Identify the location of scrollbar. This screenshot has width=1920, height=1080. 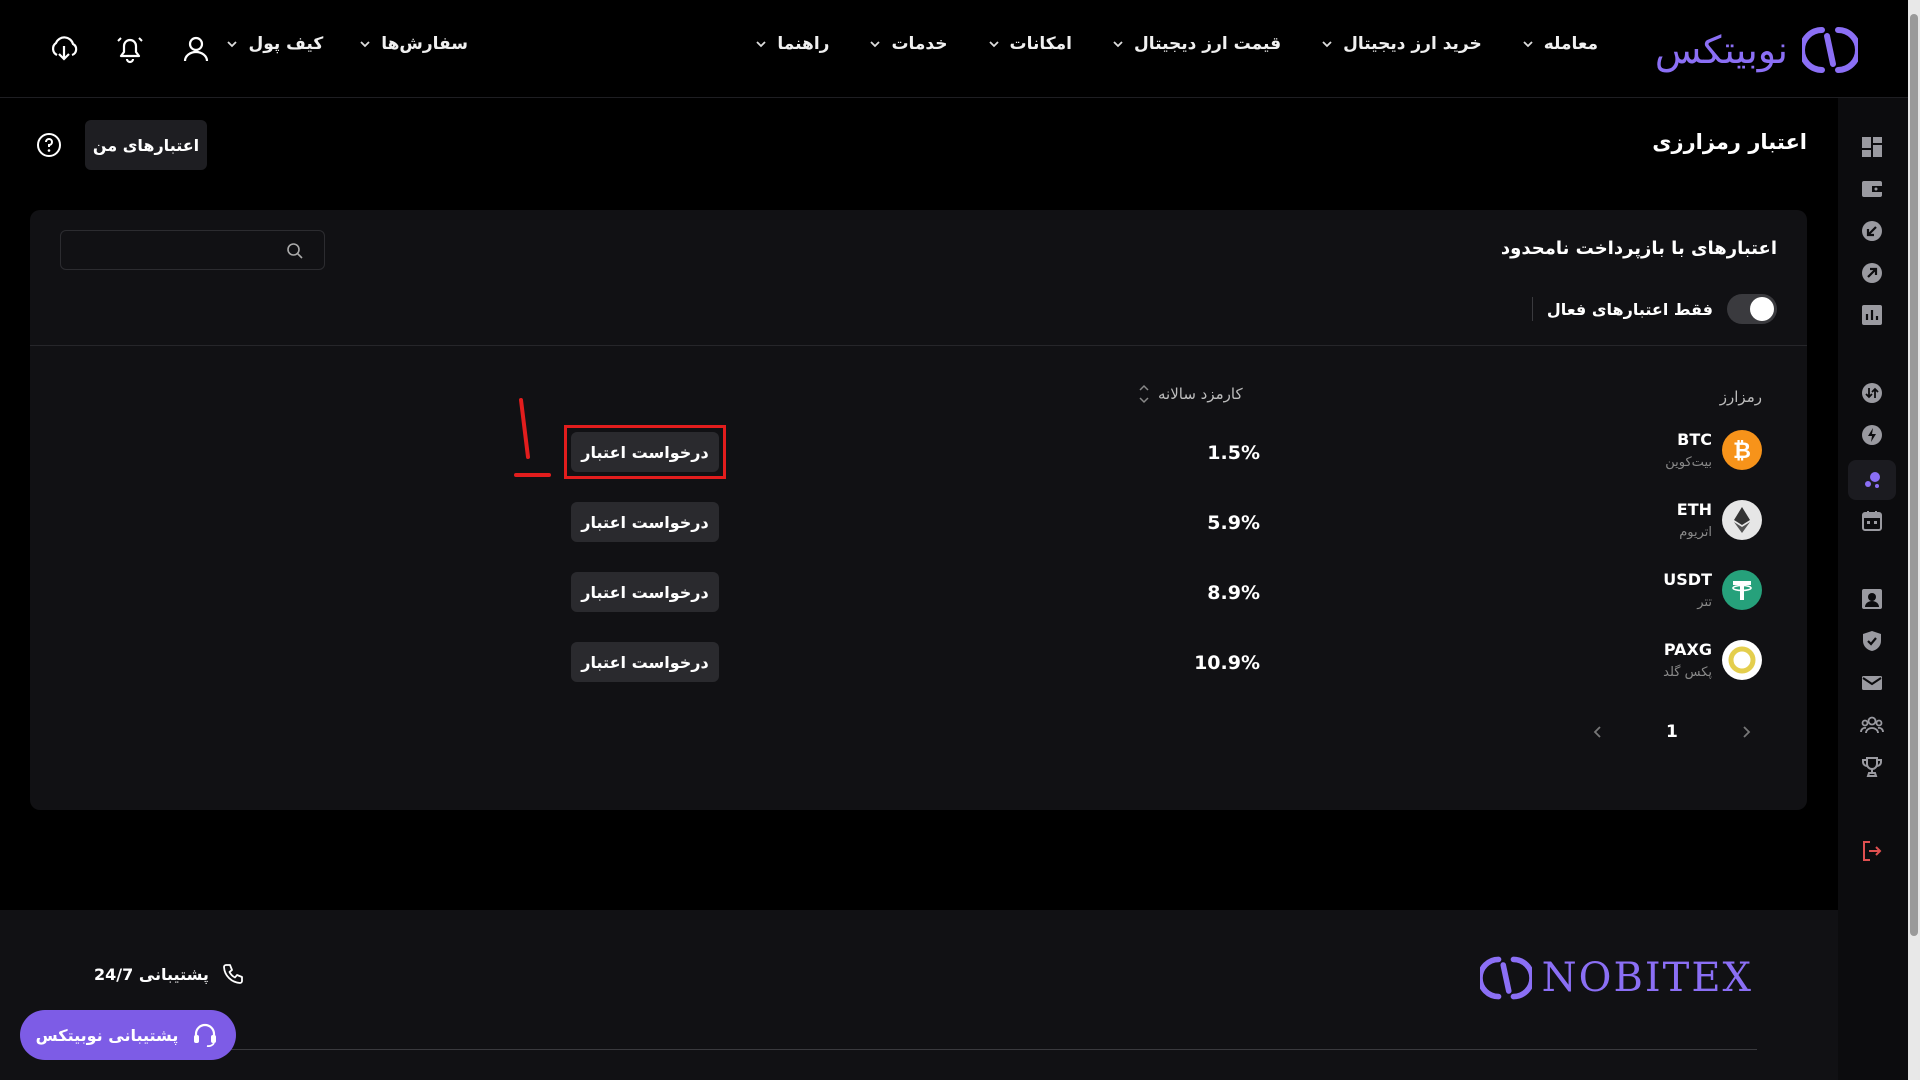
(1914, 540).